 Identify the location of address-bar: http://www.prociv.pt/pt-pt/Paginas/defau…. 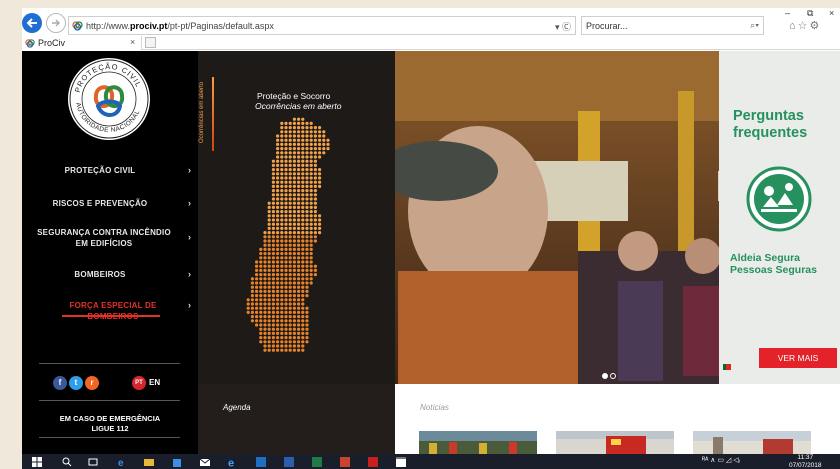
(322, 25).